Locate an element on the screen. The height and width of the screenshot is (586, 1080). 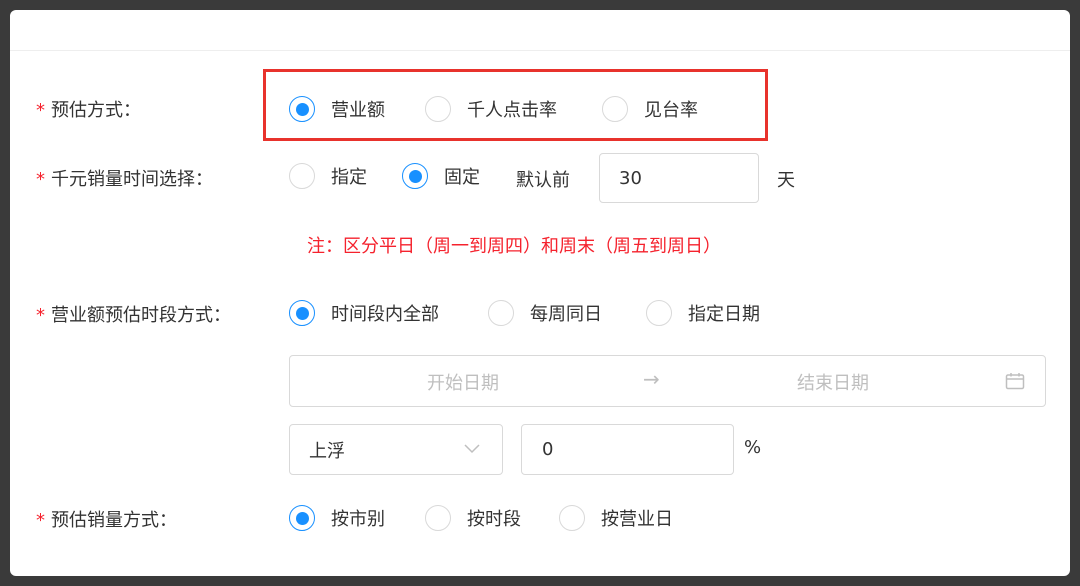
radio-by-period: 按时段 is located at coordinates (473, 518).